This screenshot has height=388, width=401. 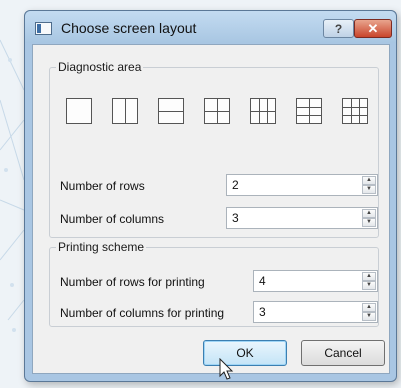 What do you see at coordinates (369, 180) in the screenshot?
I see `rows-increment-icon: ▲` at bounding box center [369, 180].